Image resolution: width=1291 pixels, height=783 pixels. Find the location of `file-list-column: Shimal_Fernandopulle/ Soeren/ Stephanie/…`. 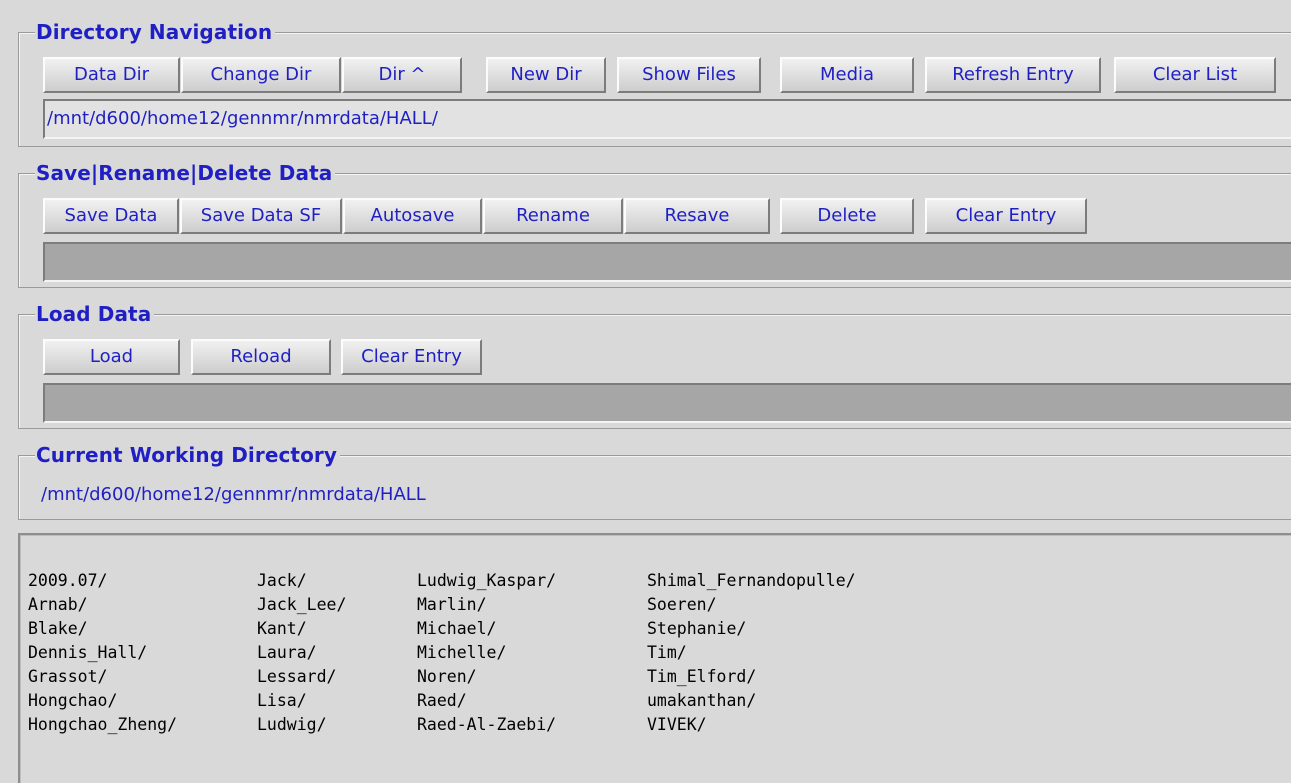

file-list-column: Shimal_Fernandopulle/ Soeren/ Stephanie/… is located at coordinates (751, 653).